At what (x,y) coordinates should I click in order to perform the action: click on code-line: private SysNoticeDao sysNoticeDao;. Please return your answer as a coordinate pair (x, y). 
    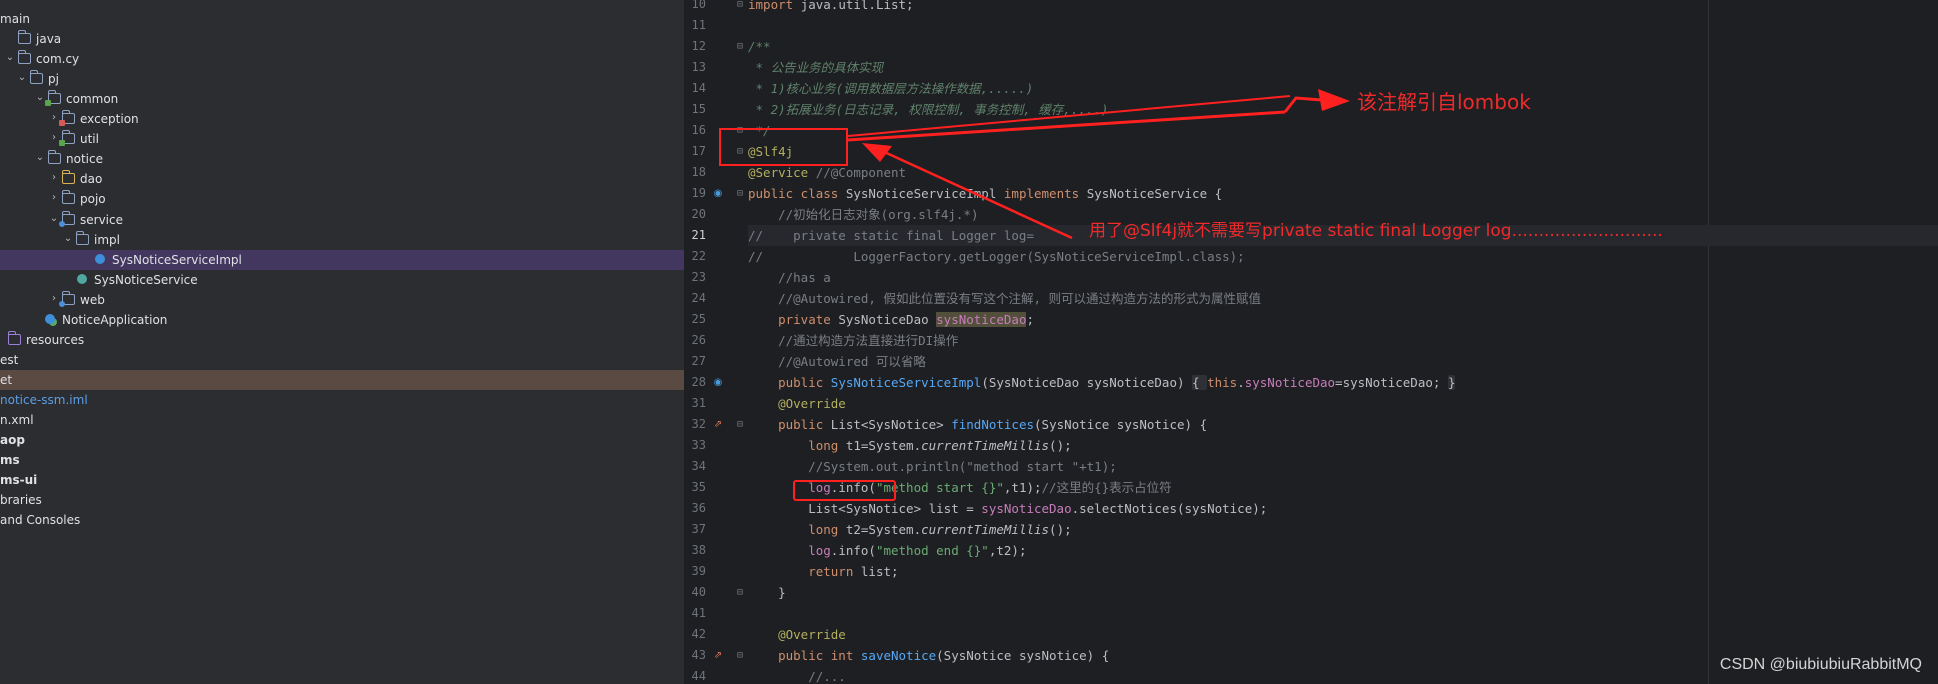
    Looking at the image, I should click on (1343, 319).